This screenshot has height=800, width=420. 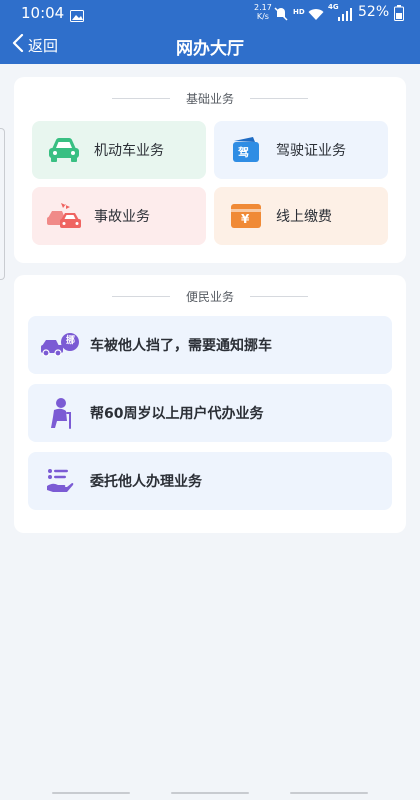 I want to click on accident-service-tile: 事故业务, so click(x=119, y=216).